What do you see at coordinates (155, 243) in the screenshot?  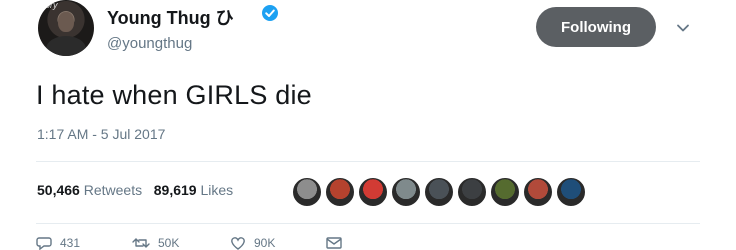 I see `retweet-button: 50K` at bounding box center [155, 243].